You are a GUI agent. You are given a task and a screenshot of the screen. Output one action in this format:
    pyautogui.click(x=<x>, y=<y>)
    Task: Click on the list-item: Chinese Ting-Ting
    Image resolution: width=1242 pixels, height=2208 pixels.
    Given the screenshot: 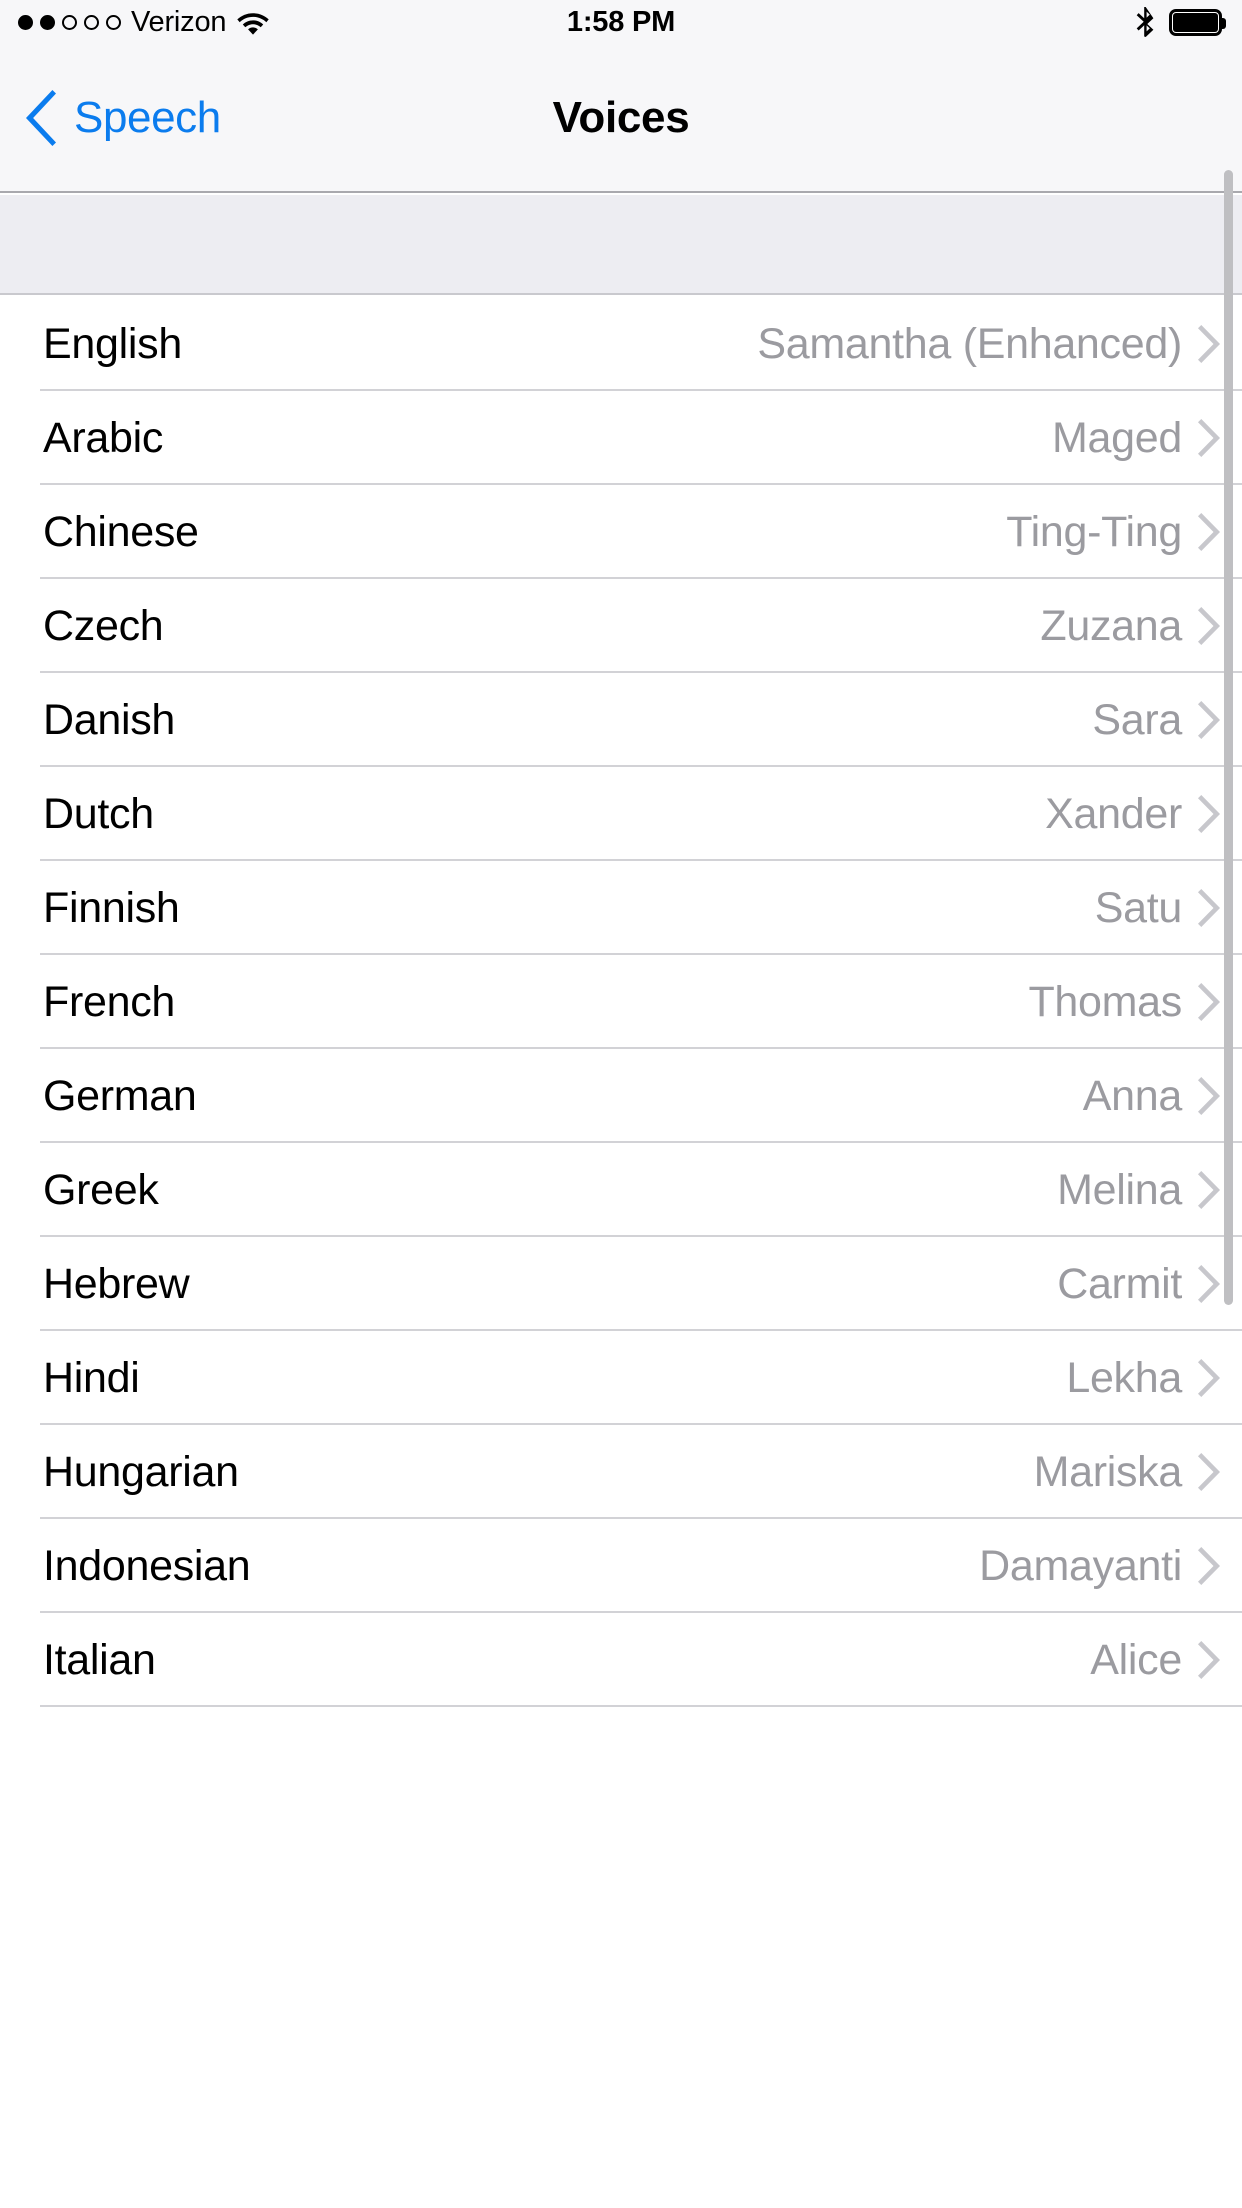 What is the action you would take?
    pyautogui.click(x=621, y=532)
    